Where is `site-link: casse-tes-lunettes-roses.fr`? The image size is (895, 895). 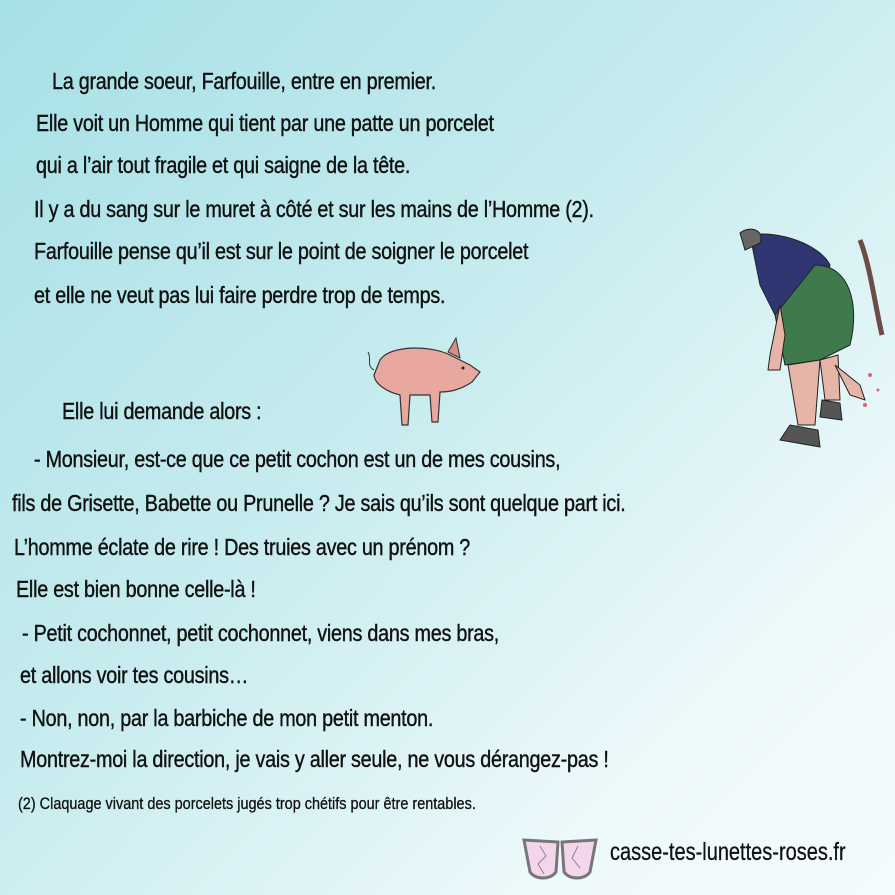
site-link: casse-tes-lunettes-roses.fr is located at coordinates (728, 852).